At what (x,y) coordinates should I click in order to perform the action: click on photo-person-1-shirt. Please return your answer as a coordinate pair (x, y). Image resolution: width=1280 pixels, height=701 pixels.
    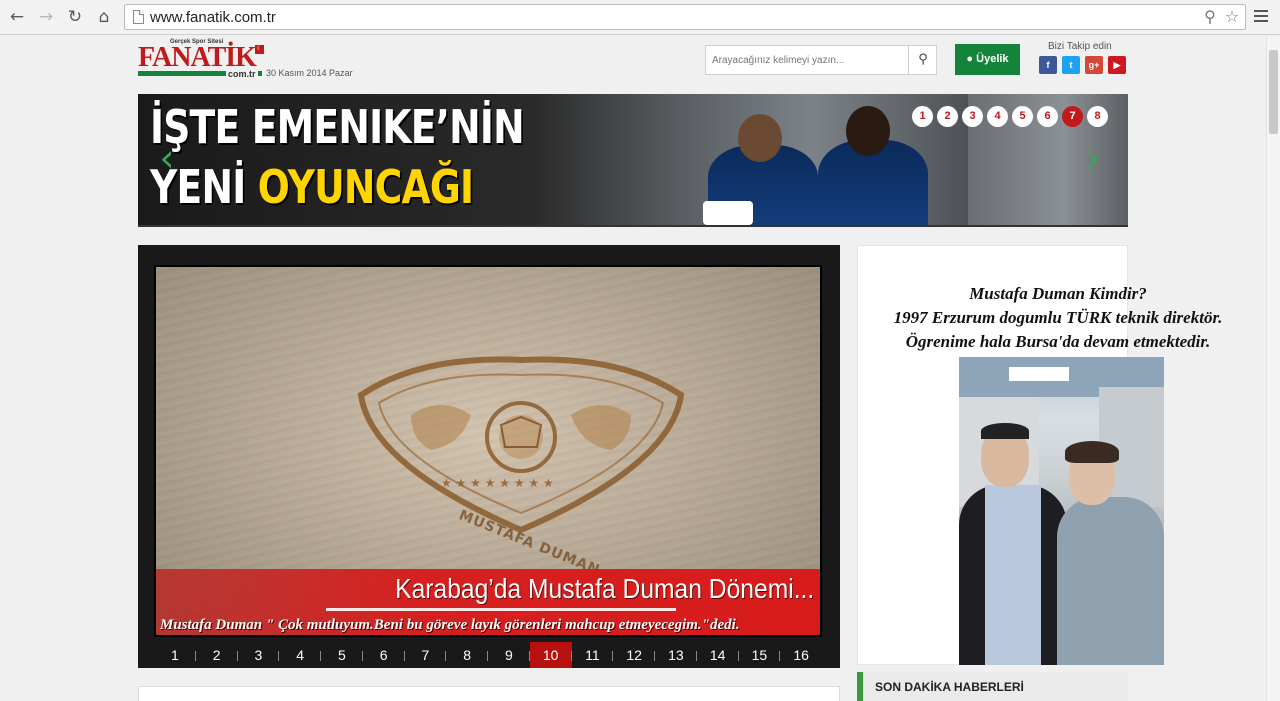
    Looking at the image, I should click on (1013, 575).